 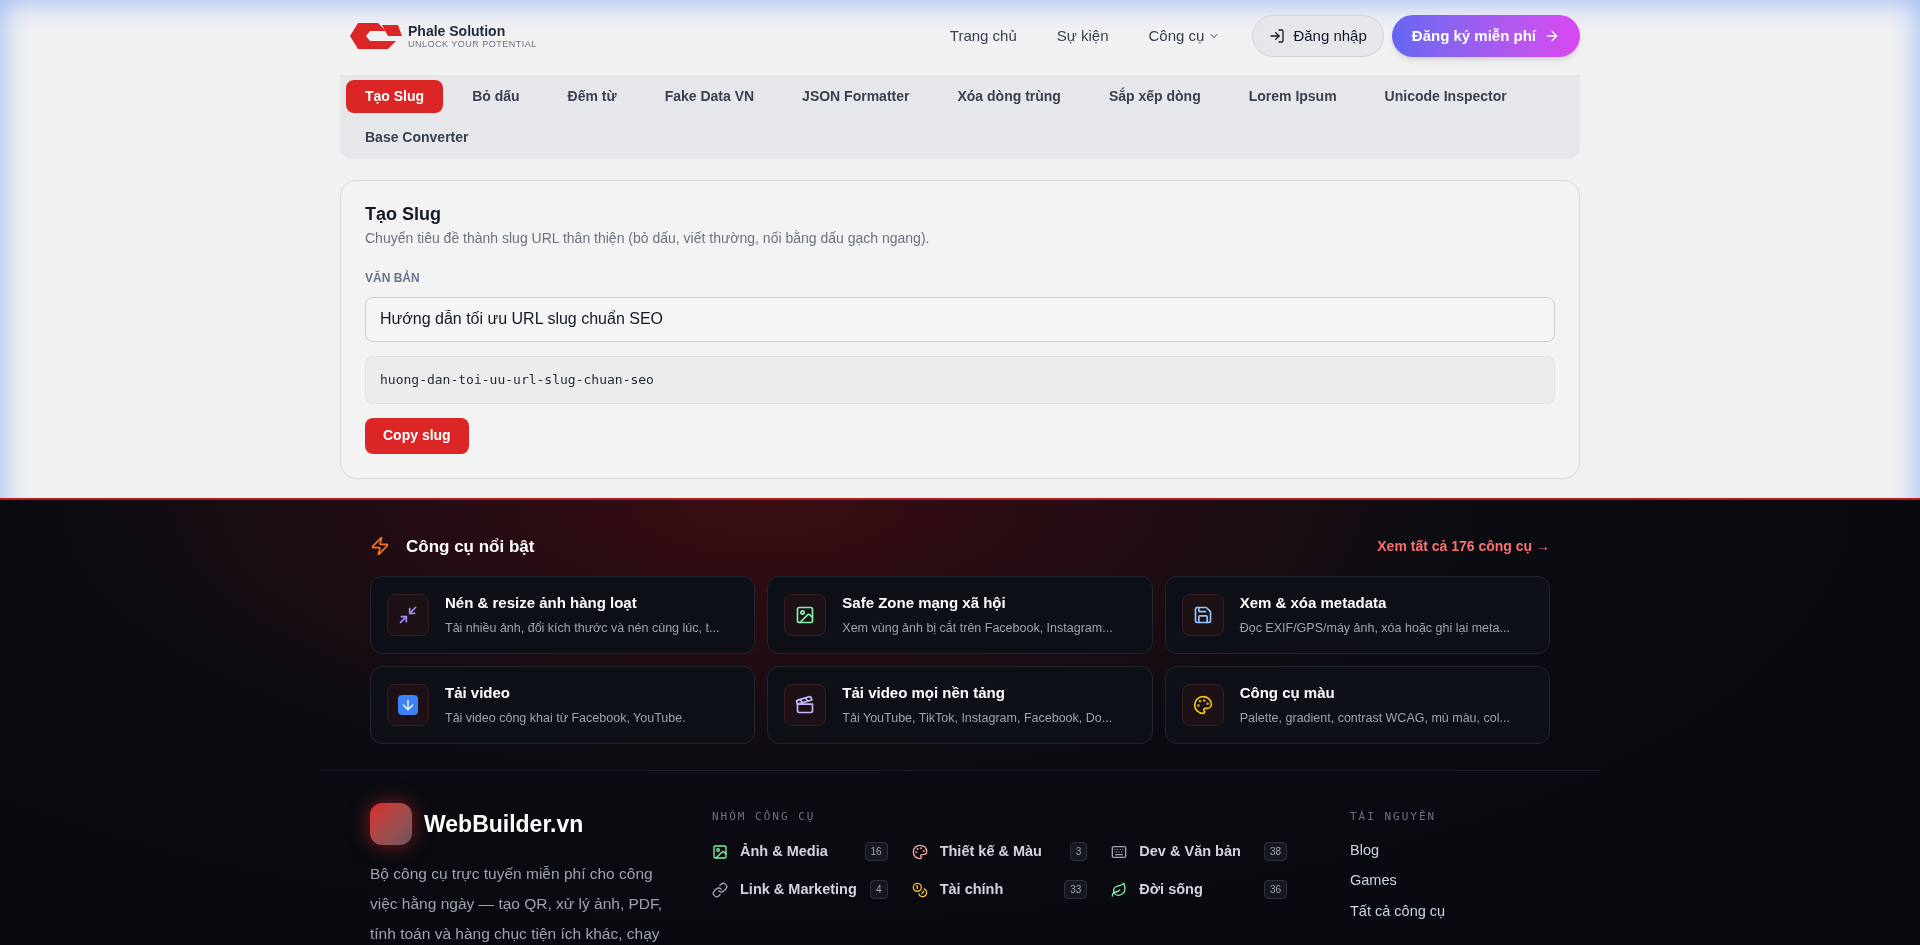 I want to click on tool-tab: Đếm từ, so click(x=592, y=96).